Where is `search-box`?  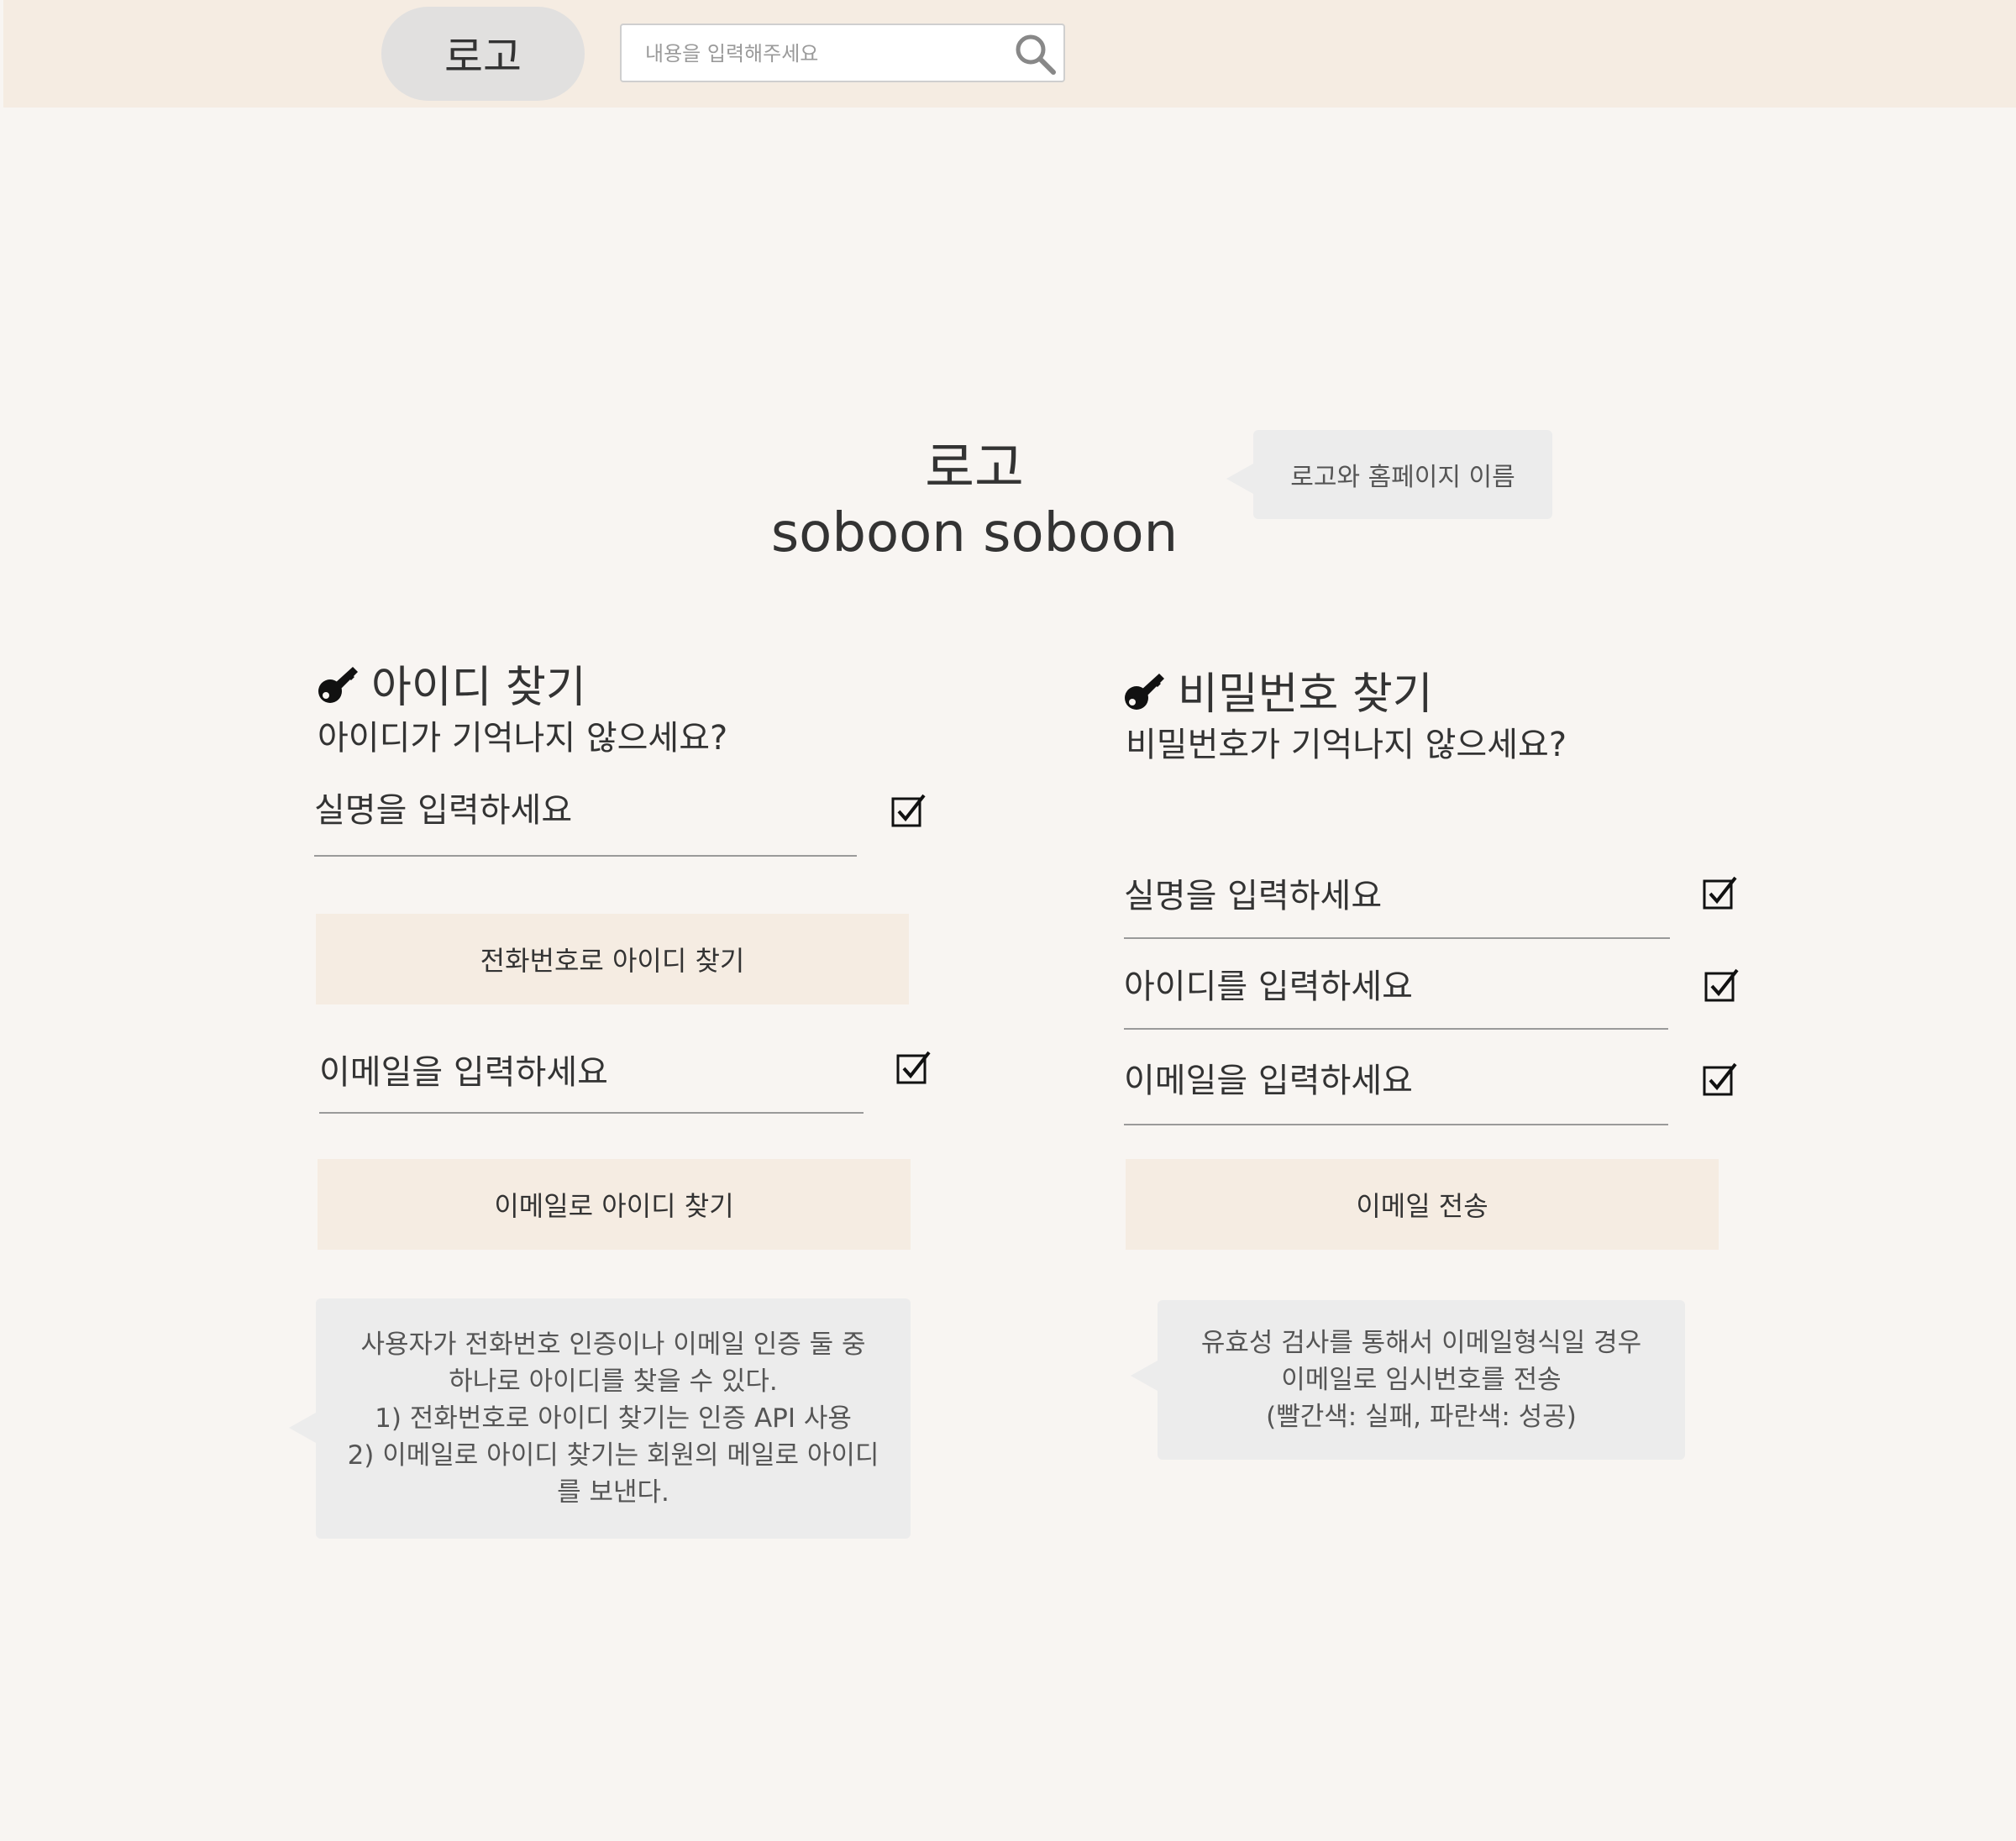 search-box is located at coordinates (842, 53).